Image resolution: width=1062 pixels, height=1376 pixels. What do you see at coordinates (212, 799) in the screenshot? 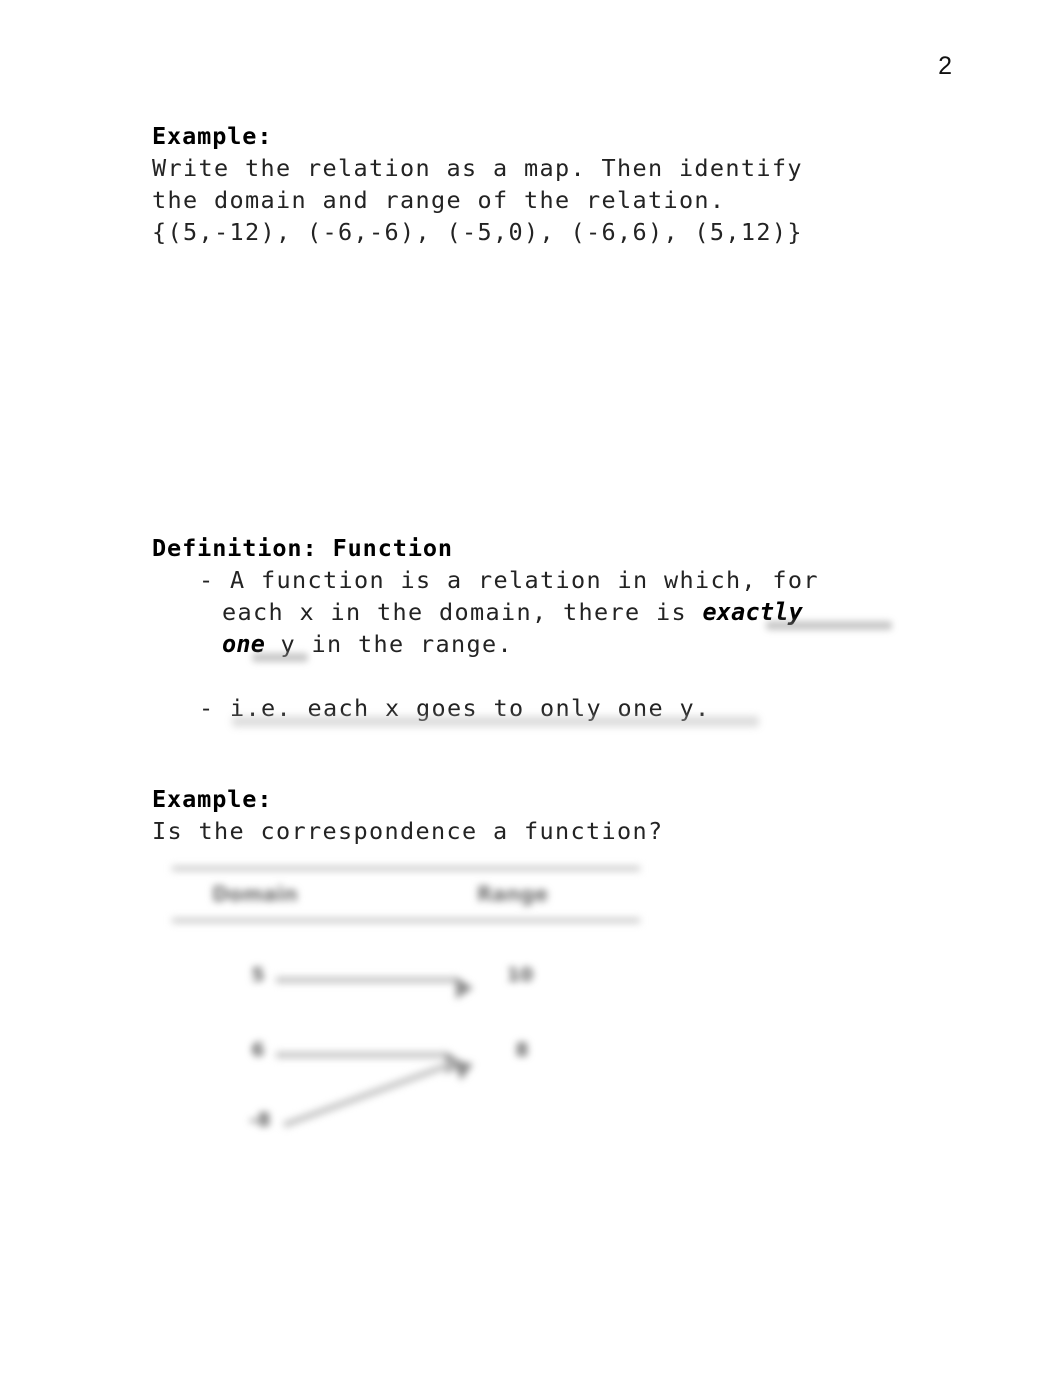
I see `example-2-heading: Example:` at bounding box center [212, 799].